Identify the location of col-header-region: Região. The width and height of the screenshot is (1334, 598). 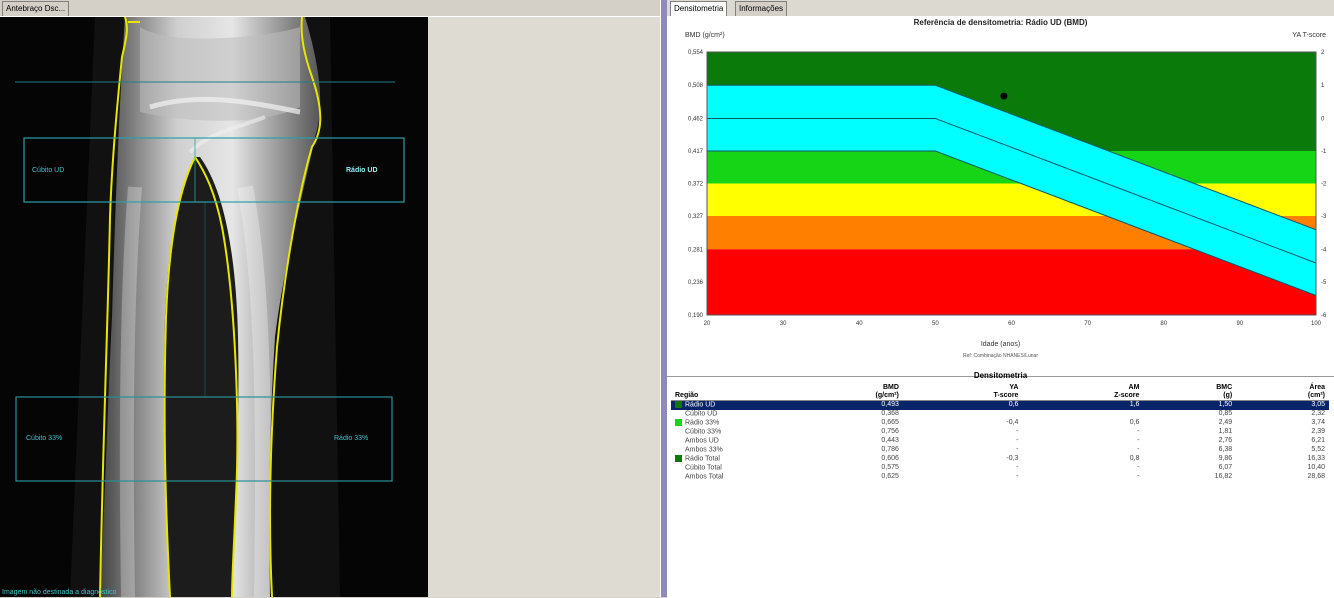
(730, 392).